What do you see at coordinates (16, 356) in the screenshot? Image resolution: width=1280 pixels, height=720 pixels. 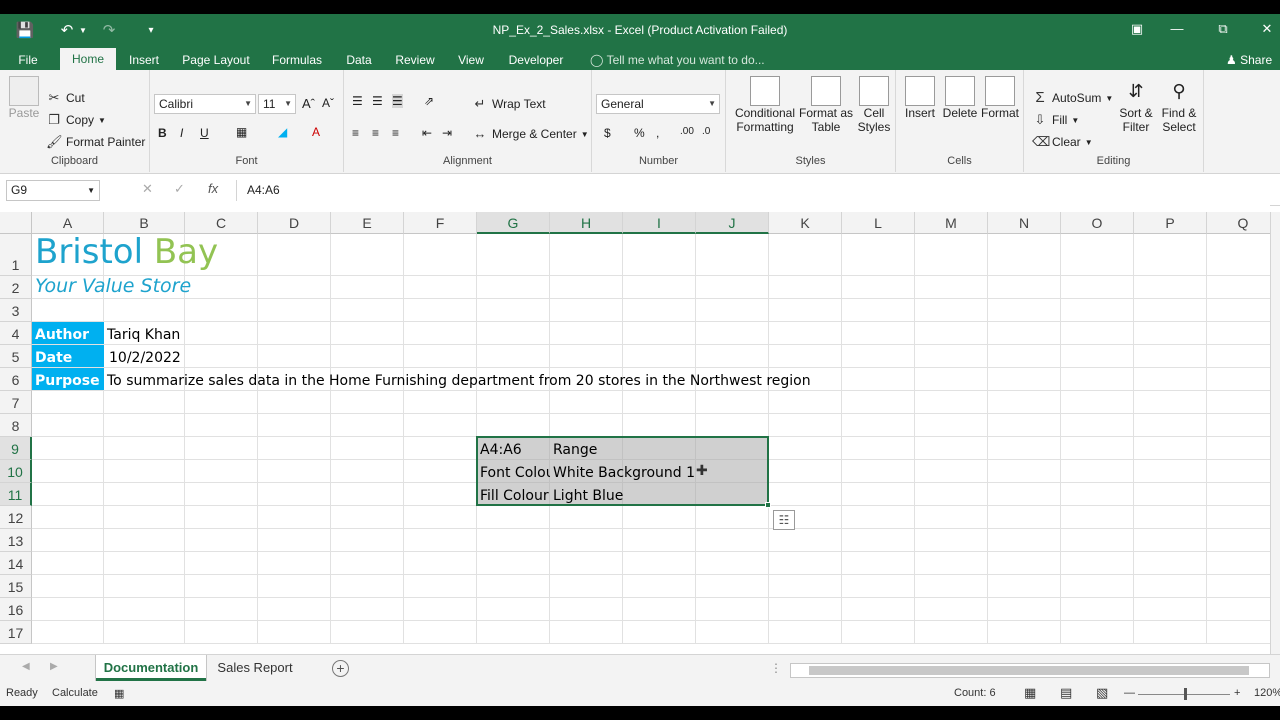 I see `row-header-5: 5` at bounding box center [16, 356].